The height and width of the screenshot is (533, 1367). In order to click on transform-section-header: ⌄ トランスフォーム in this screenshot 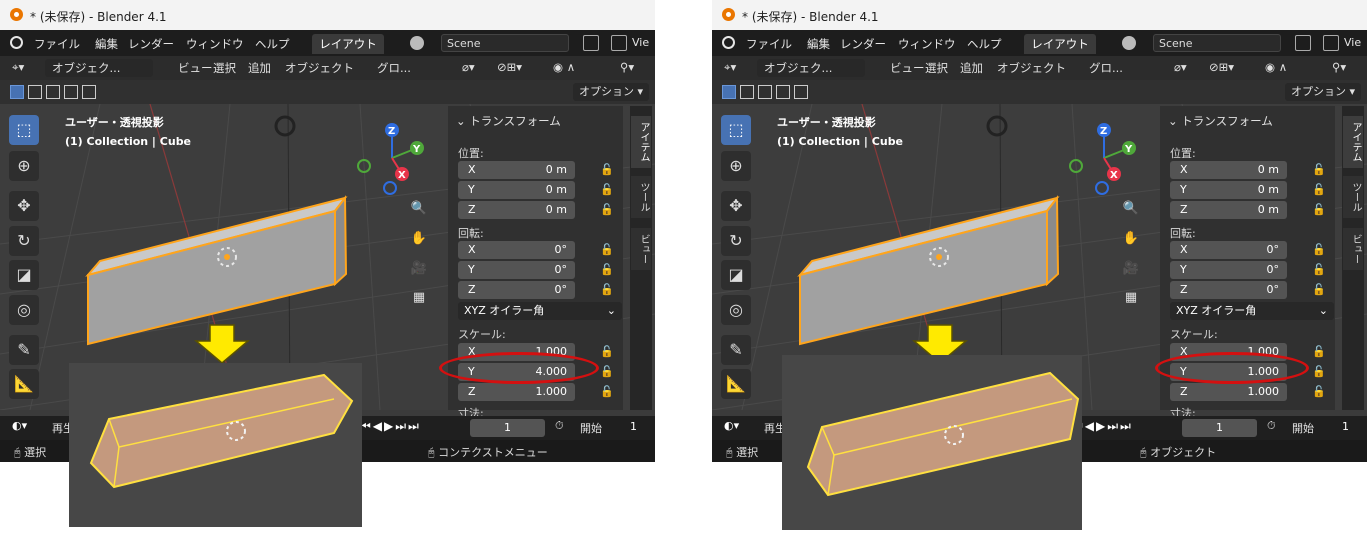, I will do `click(508, 121)`.